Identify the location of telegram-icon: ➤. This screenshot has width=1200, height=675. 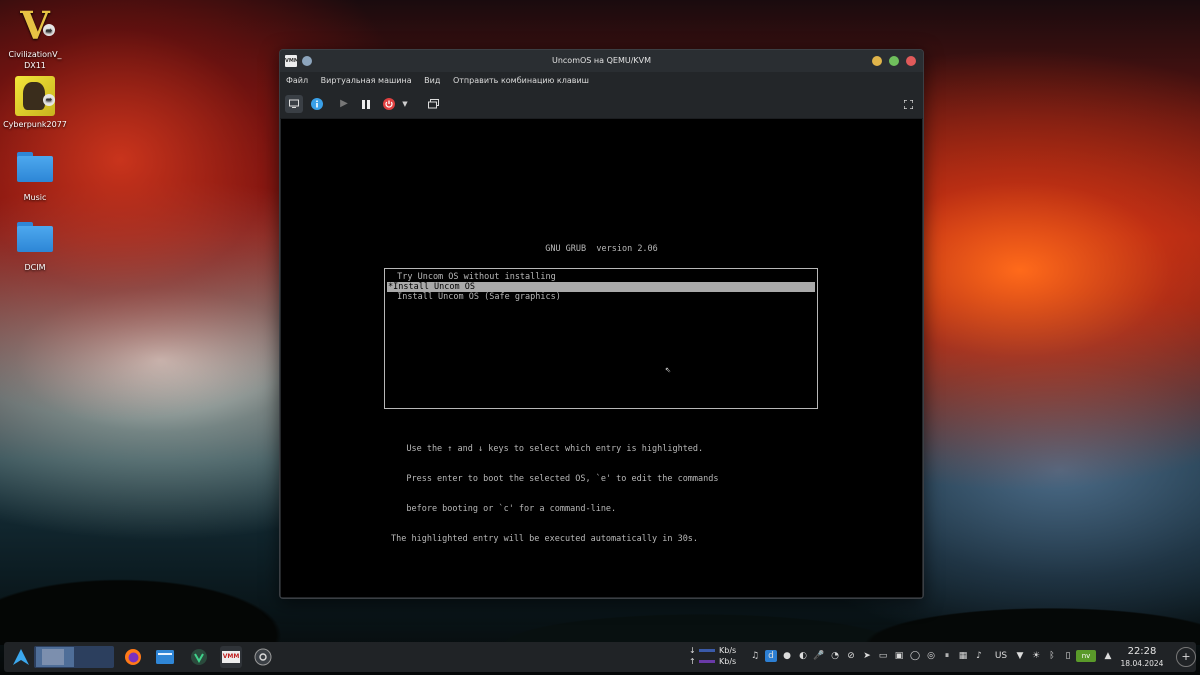
(867, 656).